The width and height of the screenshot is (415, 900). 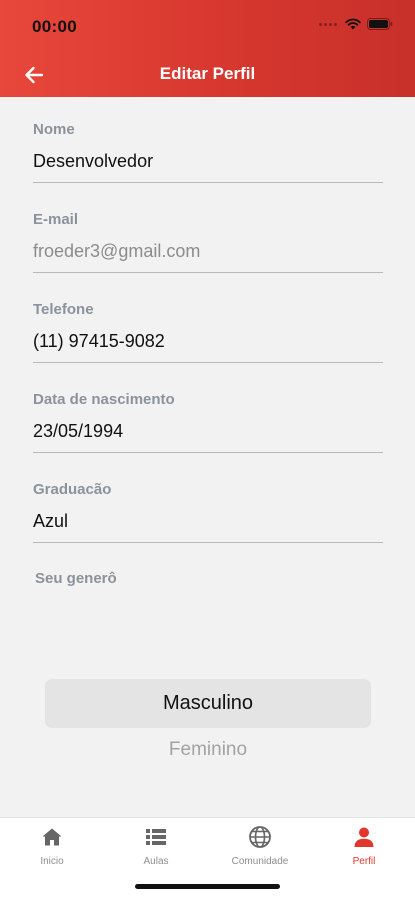 What do you see at coordinates (208, 750) in the screenshot?
I see `gender-option: Feminino` at bounding box center [208, 750].